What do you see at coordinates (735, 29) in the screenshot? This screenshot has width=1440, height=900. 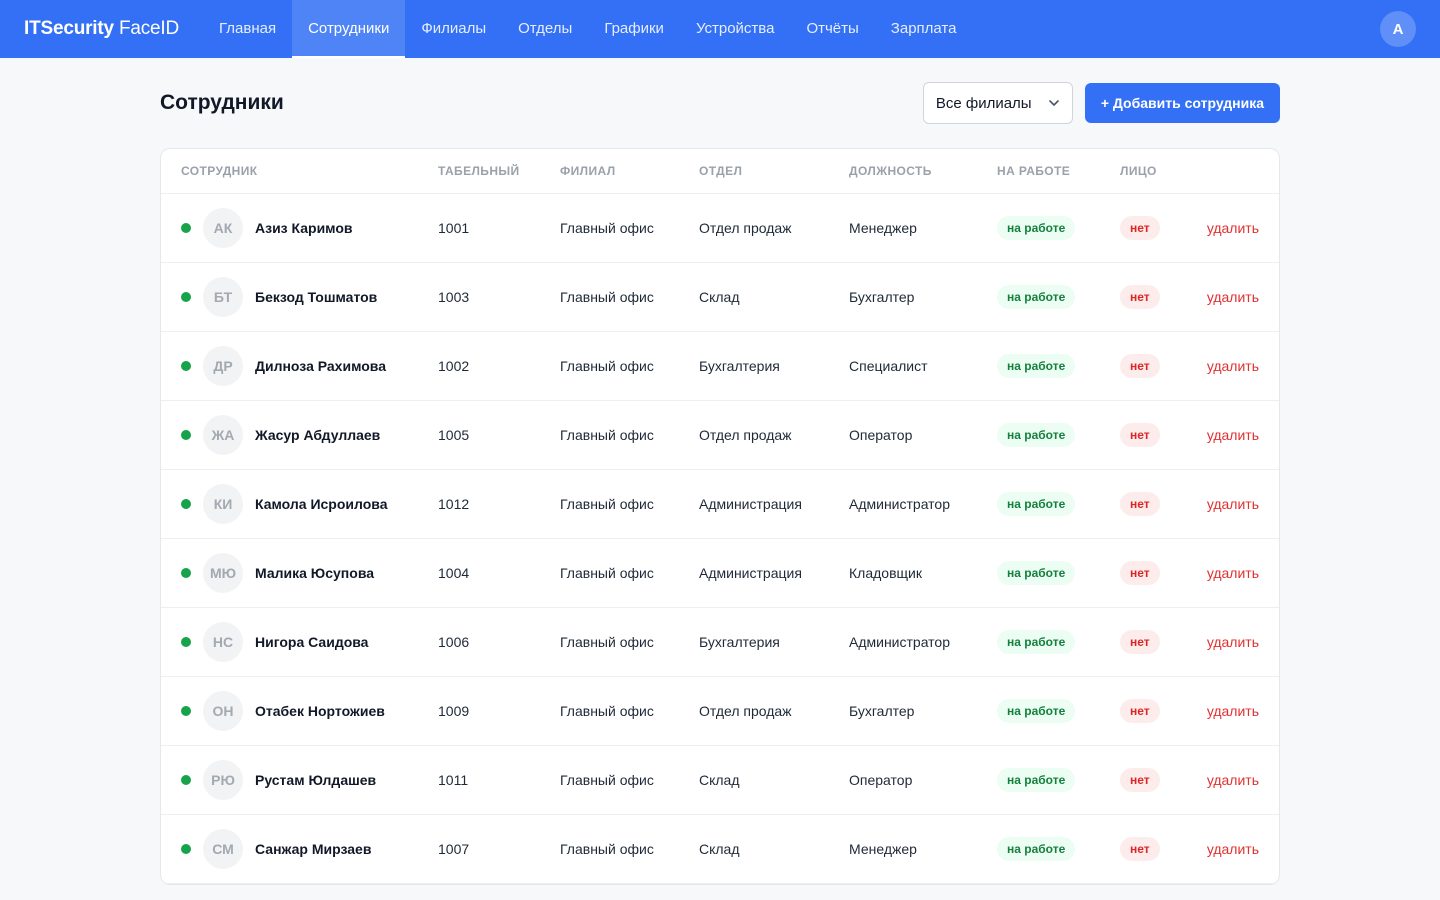 I see `nav-item-devices: Устройства` at bounding box center [735, 29].